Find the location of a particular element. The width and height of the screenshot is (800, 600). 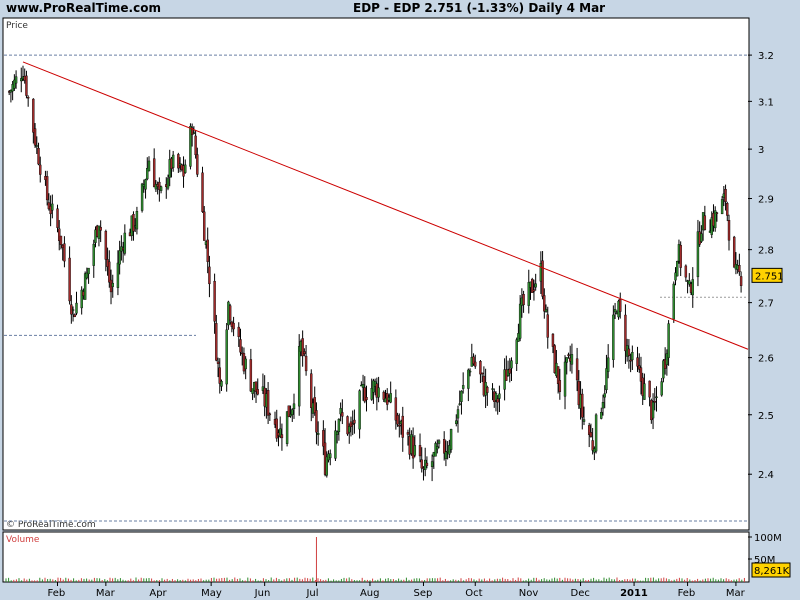

volume-y-label: 100M is located at coordinates (768, 538).